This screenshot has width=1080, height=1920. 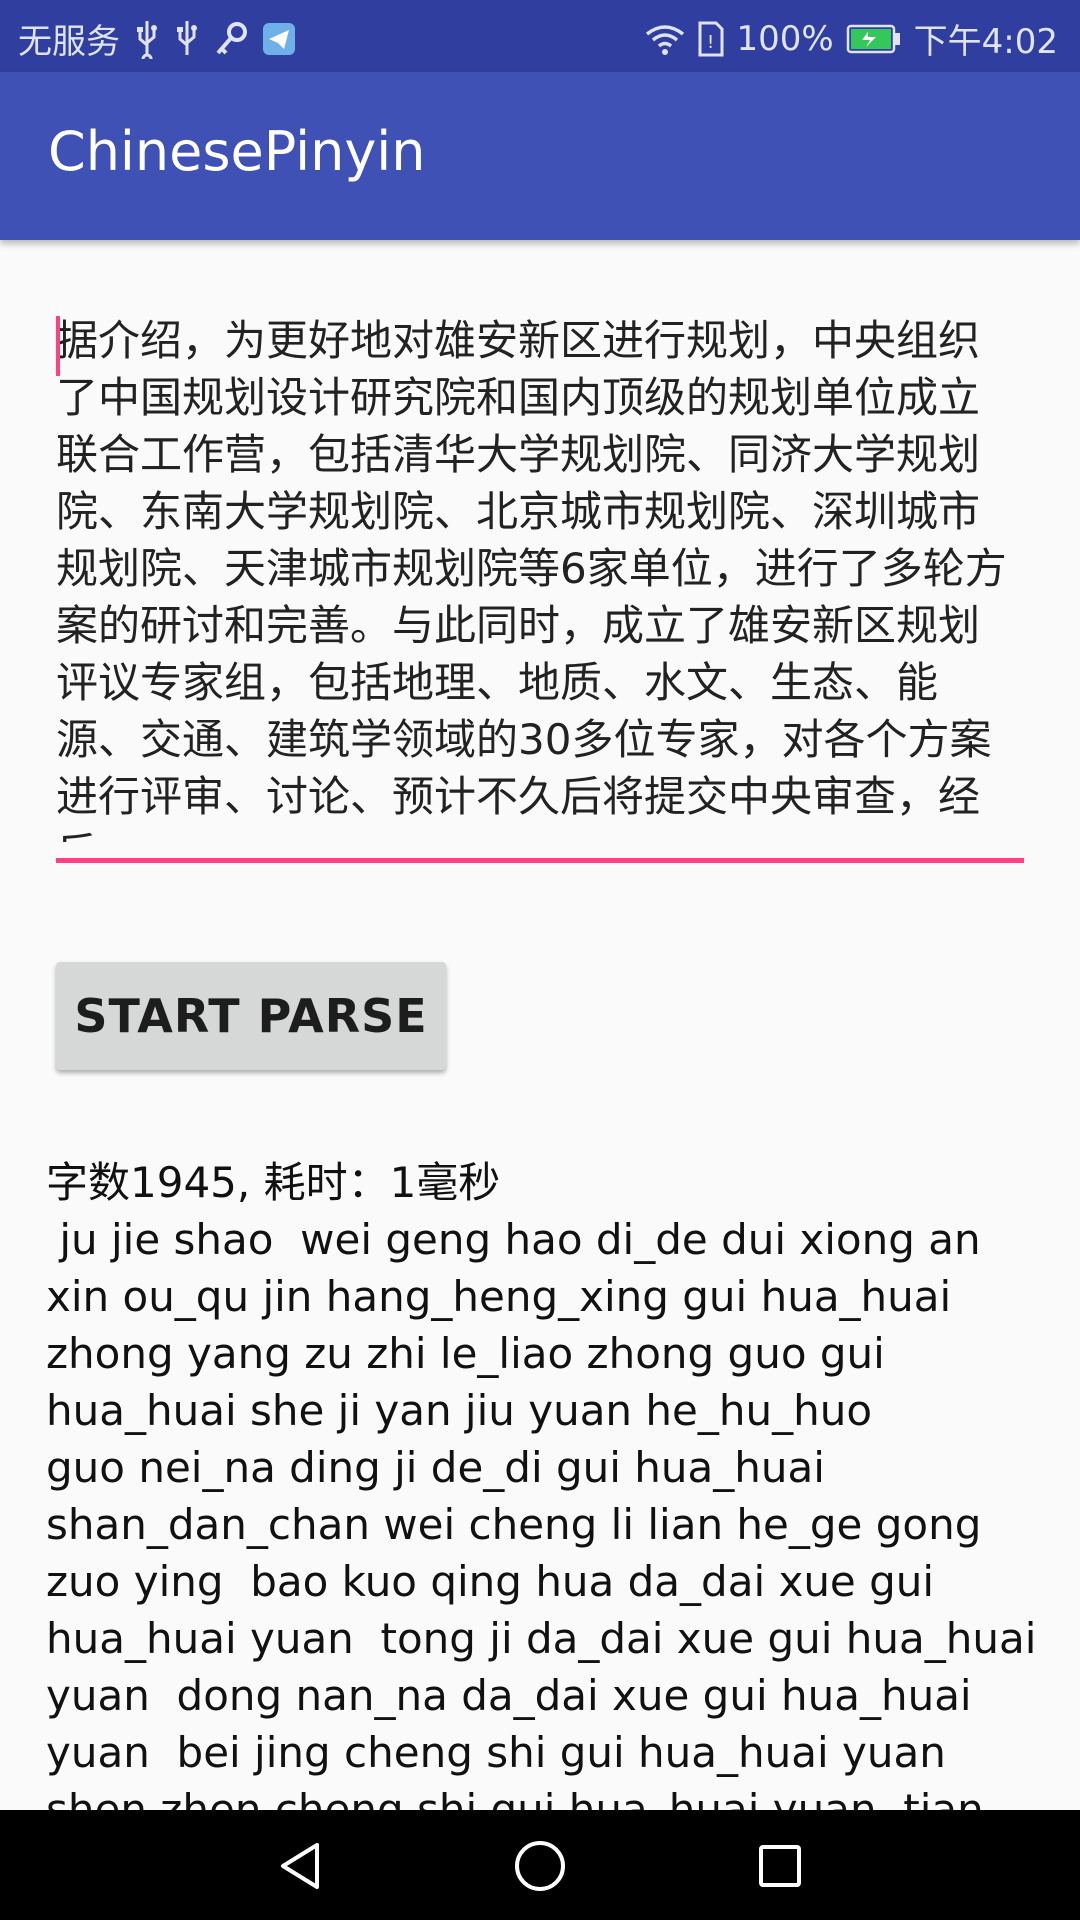 I want to click on key-icon, so click(x=231, y=39).